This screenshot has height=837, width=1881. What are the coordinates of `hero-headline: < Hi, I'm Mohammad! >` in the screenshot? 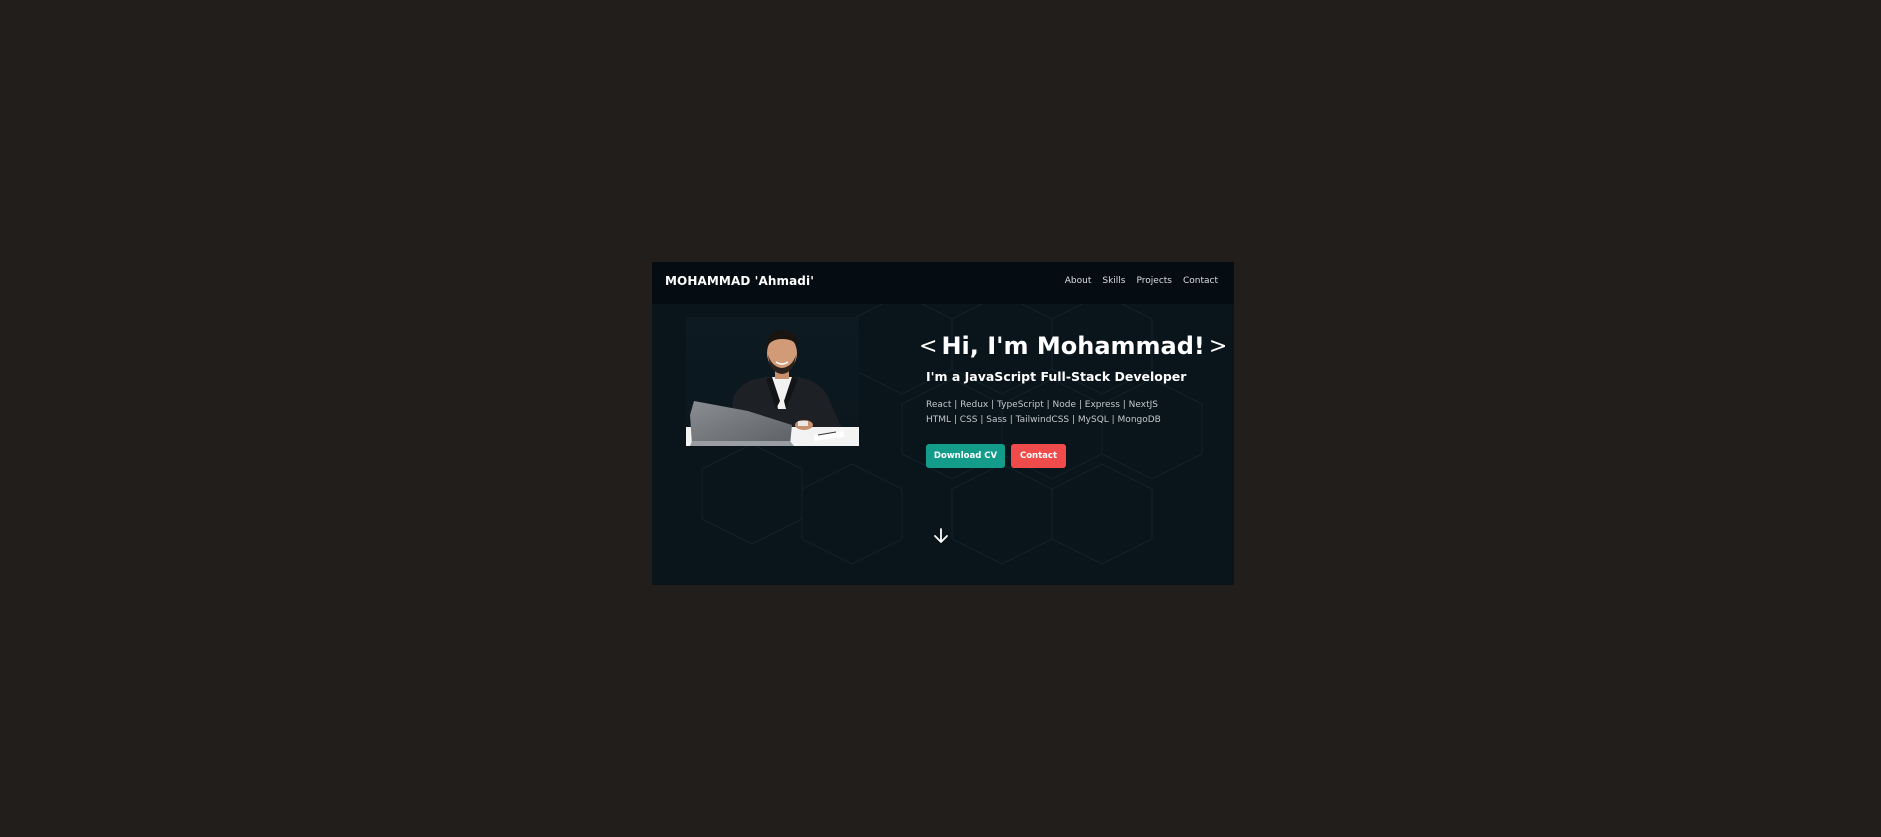 It's located at (1073, 346).